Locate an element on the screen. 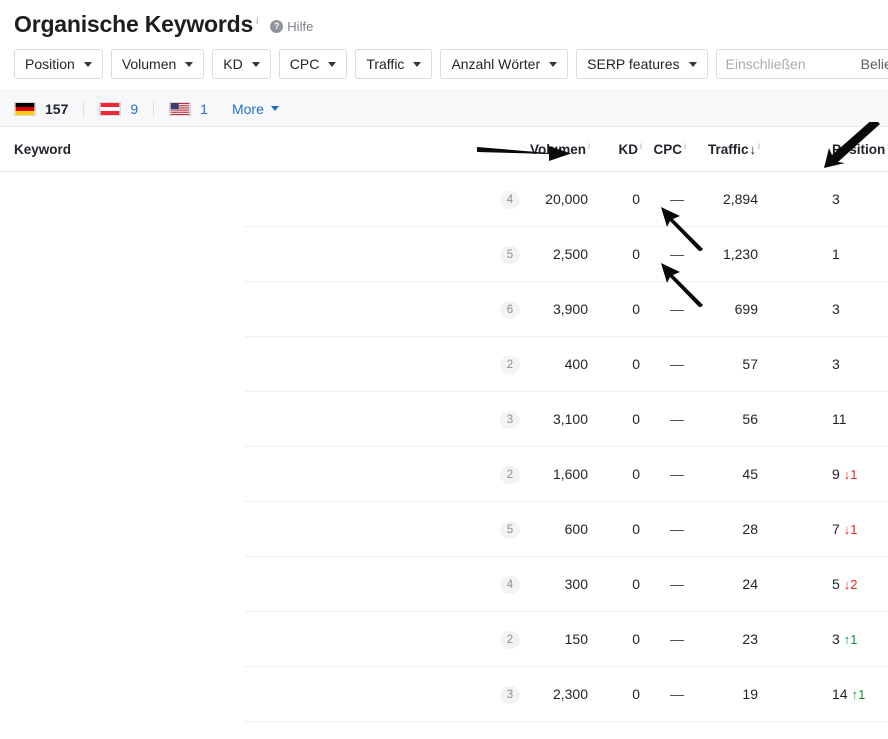 This screenshot has width=888, height=739. column-header-keyword: Keyword is located at coordinates (232, 149).